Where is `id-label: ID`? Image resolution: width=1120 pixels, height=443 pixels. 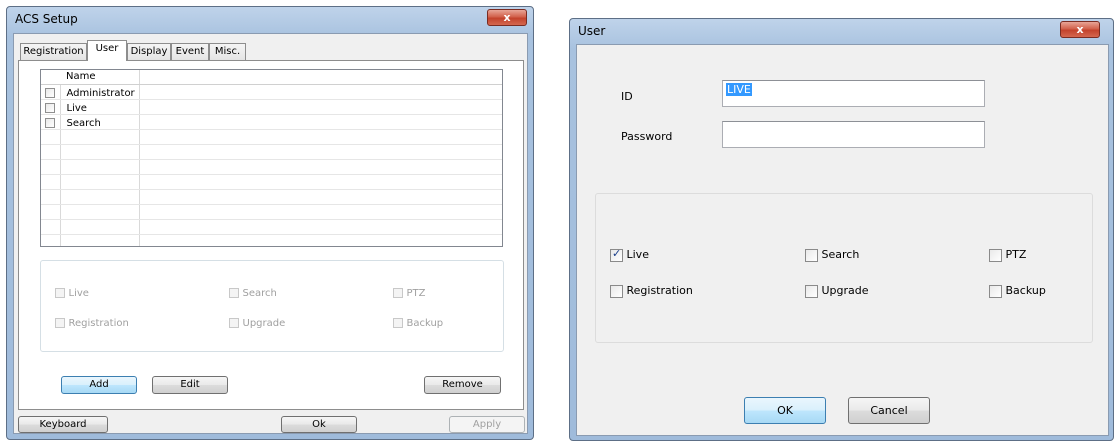
id-label: ID is located at coordinates (627, 96).